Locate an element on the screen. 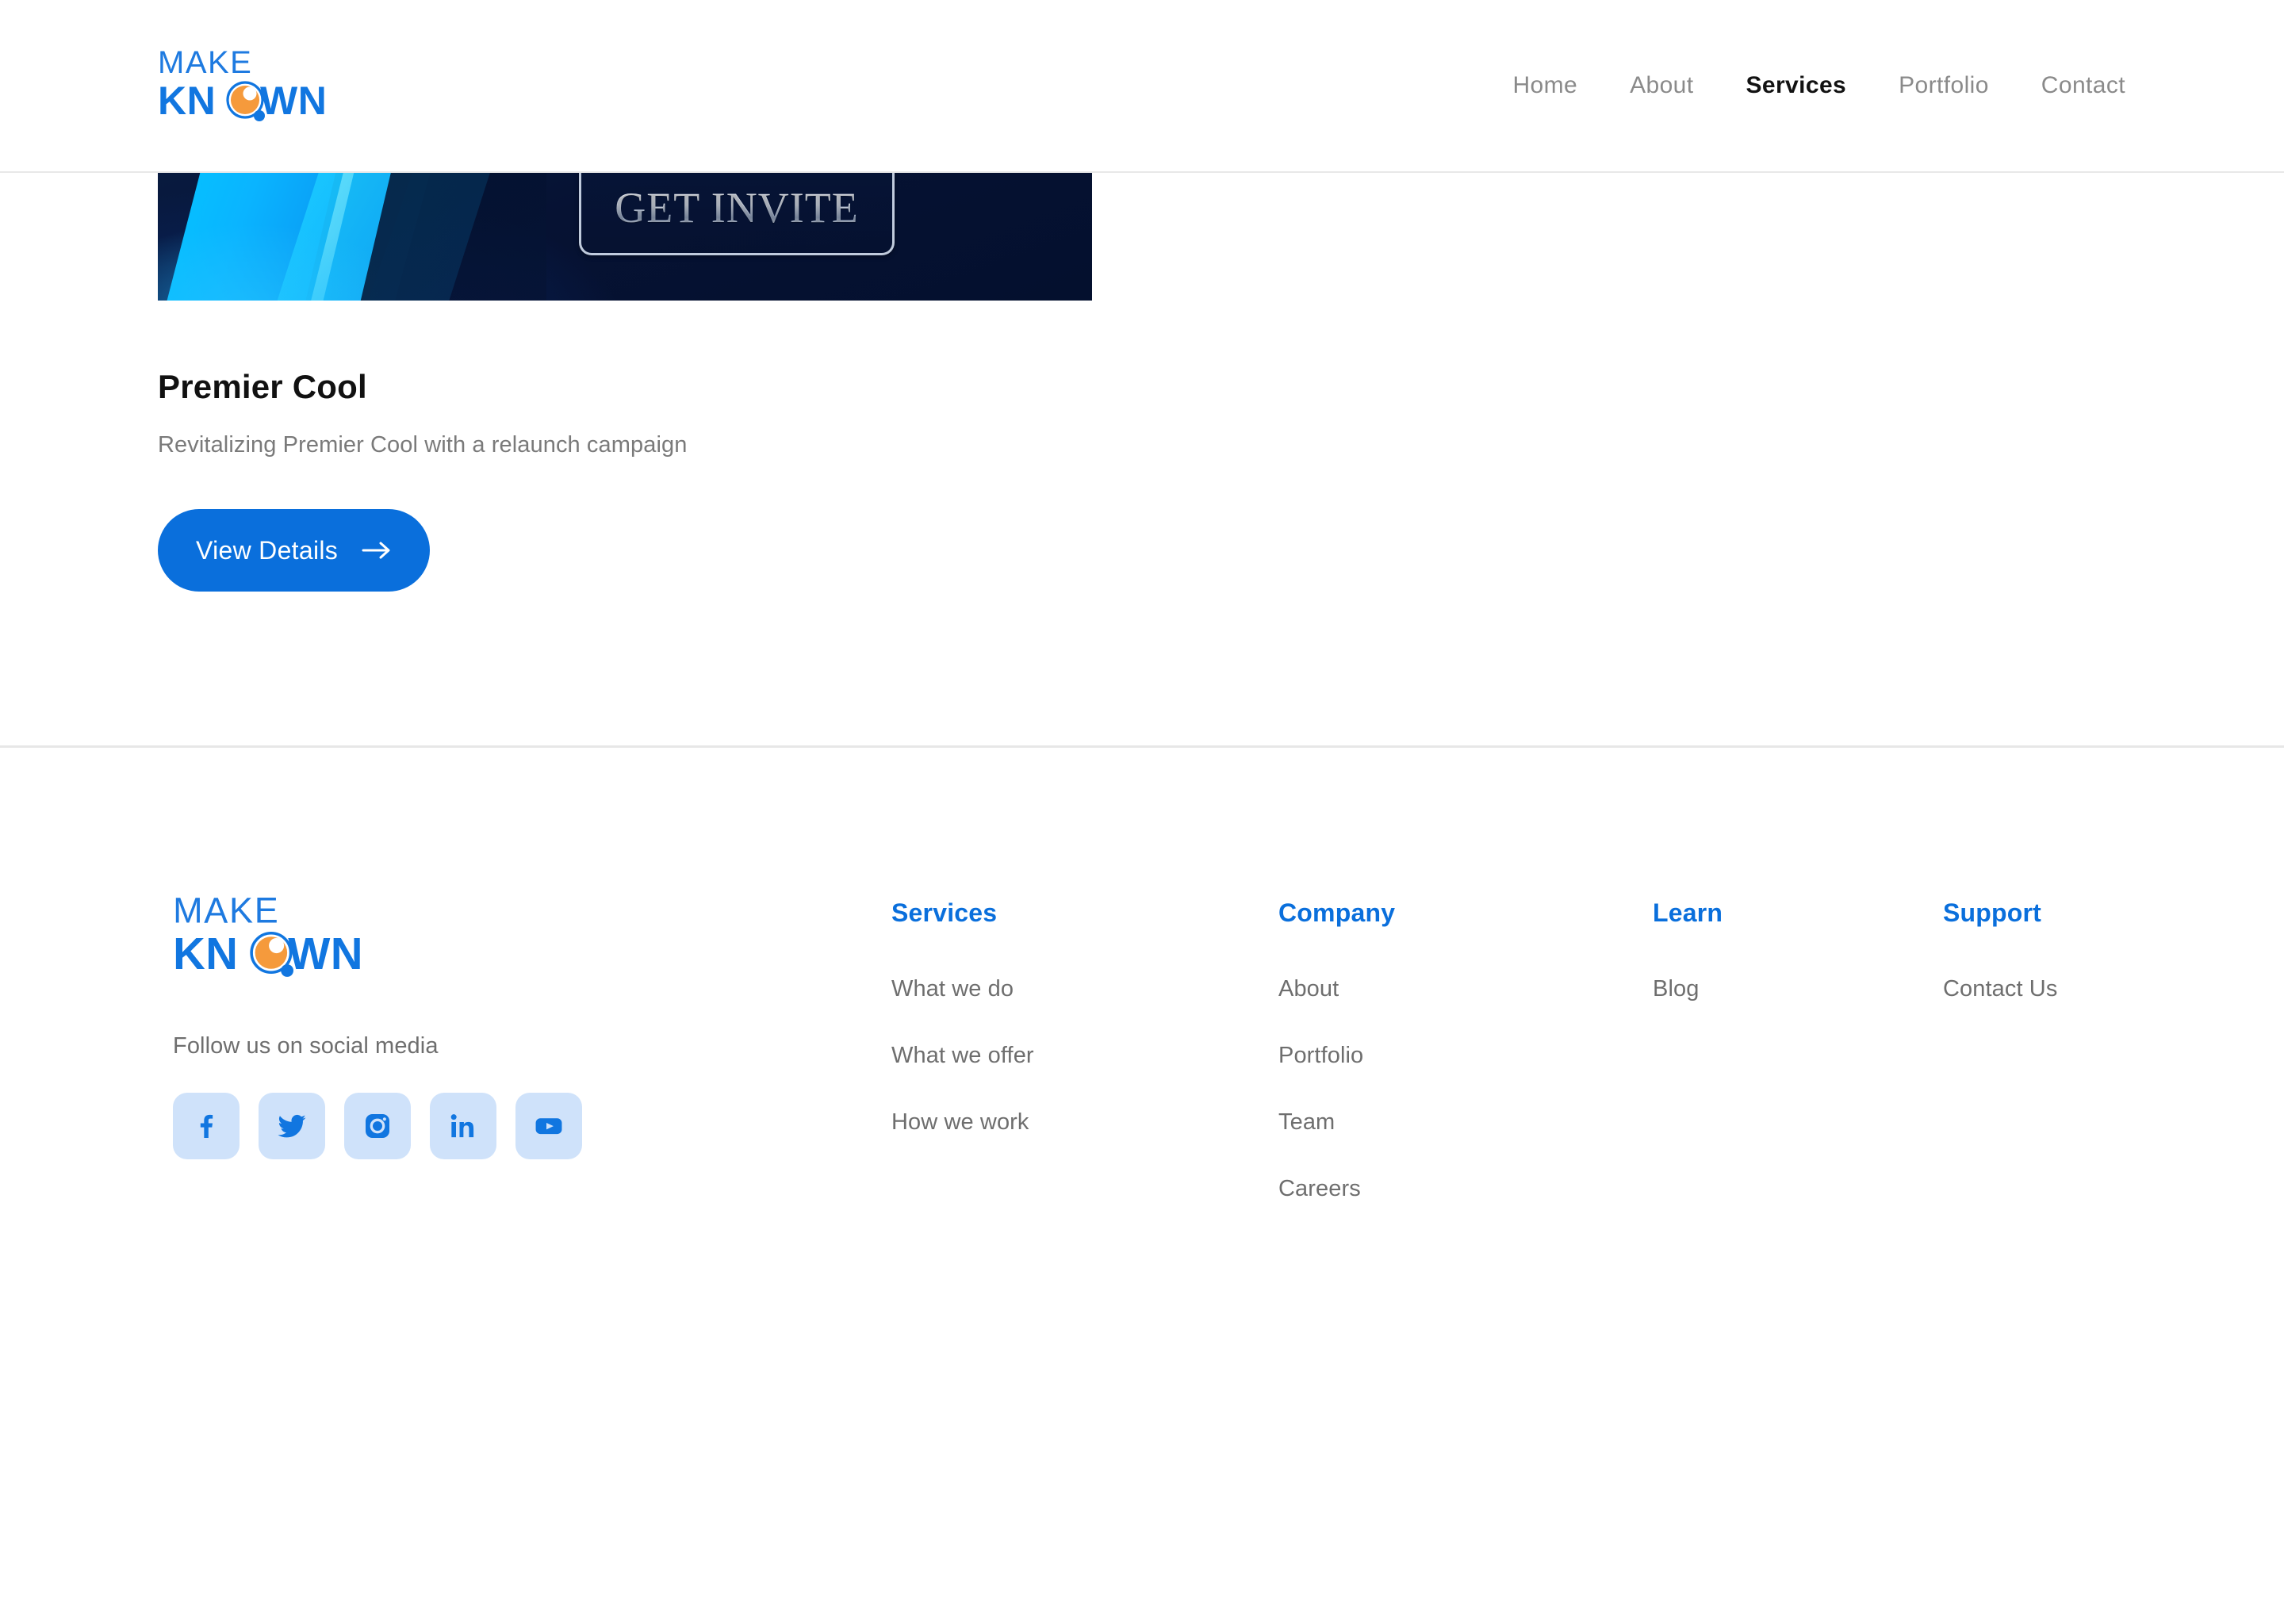 The image size is (2284, 1624). arrow-right-icon is located at coordinates (377, 550).